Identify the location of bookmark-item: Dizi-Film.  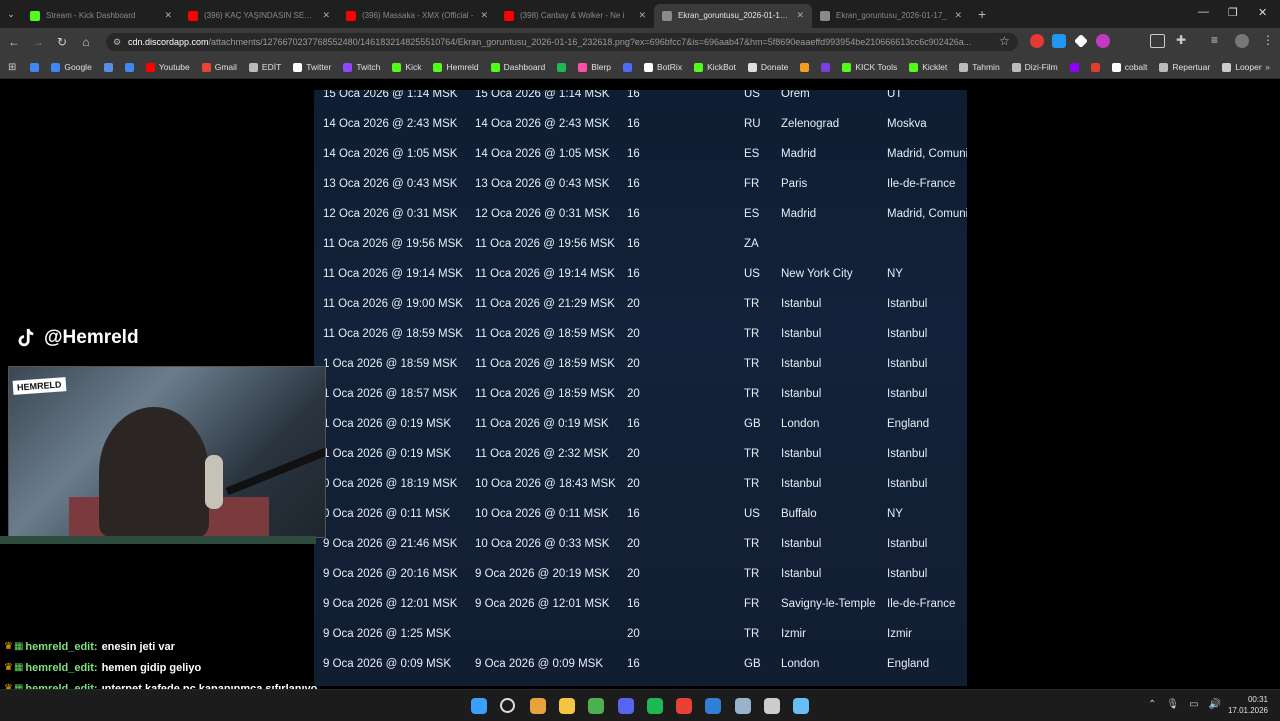
(1035, 67).